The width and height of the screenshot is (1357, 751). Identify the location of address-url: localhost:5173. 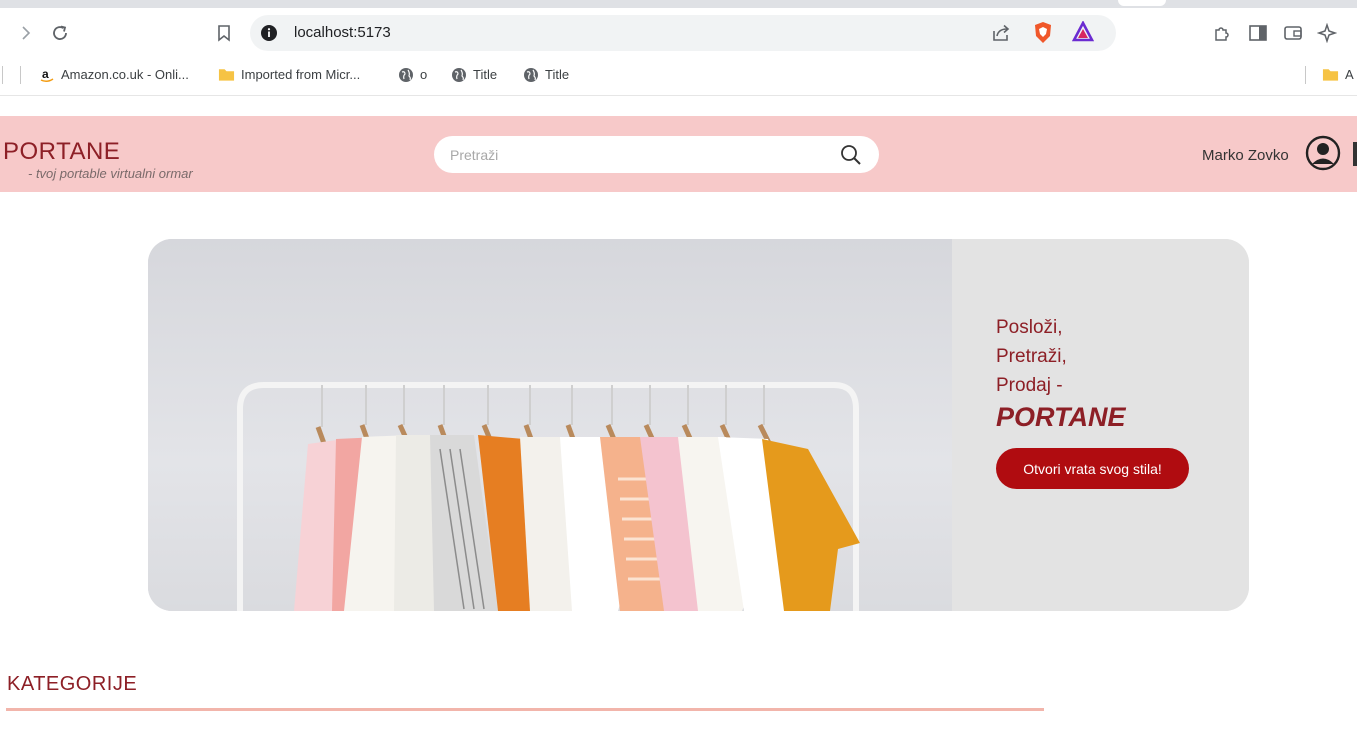
(342, 32).